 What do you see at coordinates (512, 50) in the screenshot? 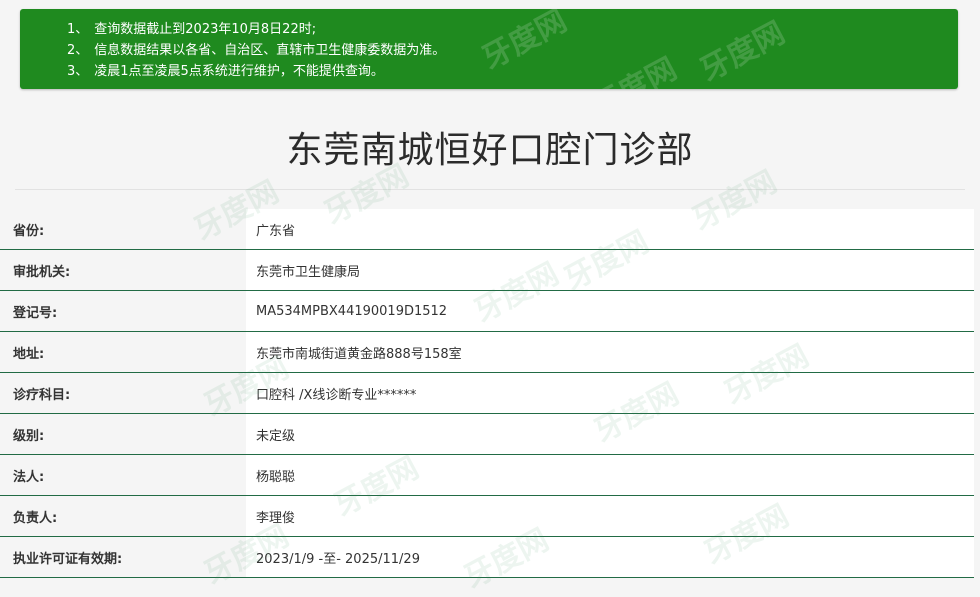
I see `notice-item: 2、 信息数据结果以各省、自治区、直辖市卫生健康委数据为准。` at bounding box center [512, 50].